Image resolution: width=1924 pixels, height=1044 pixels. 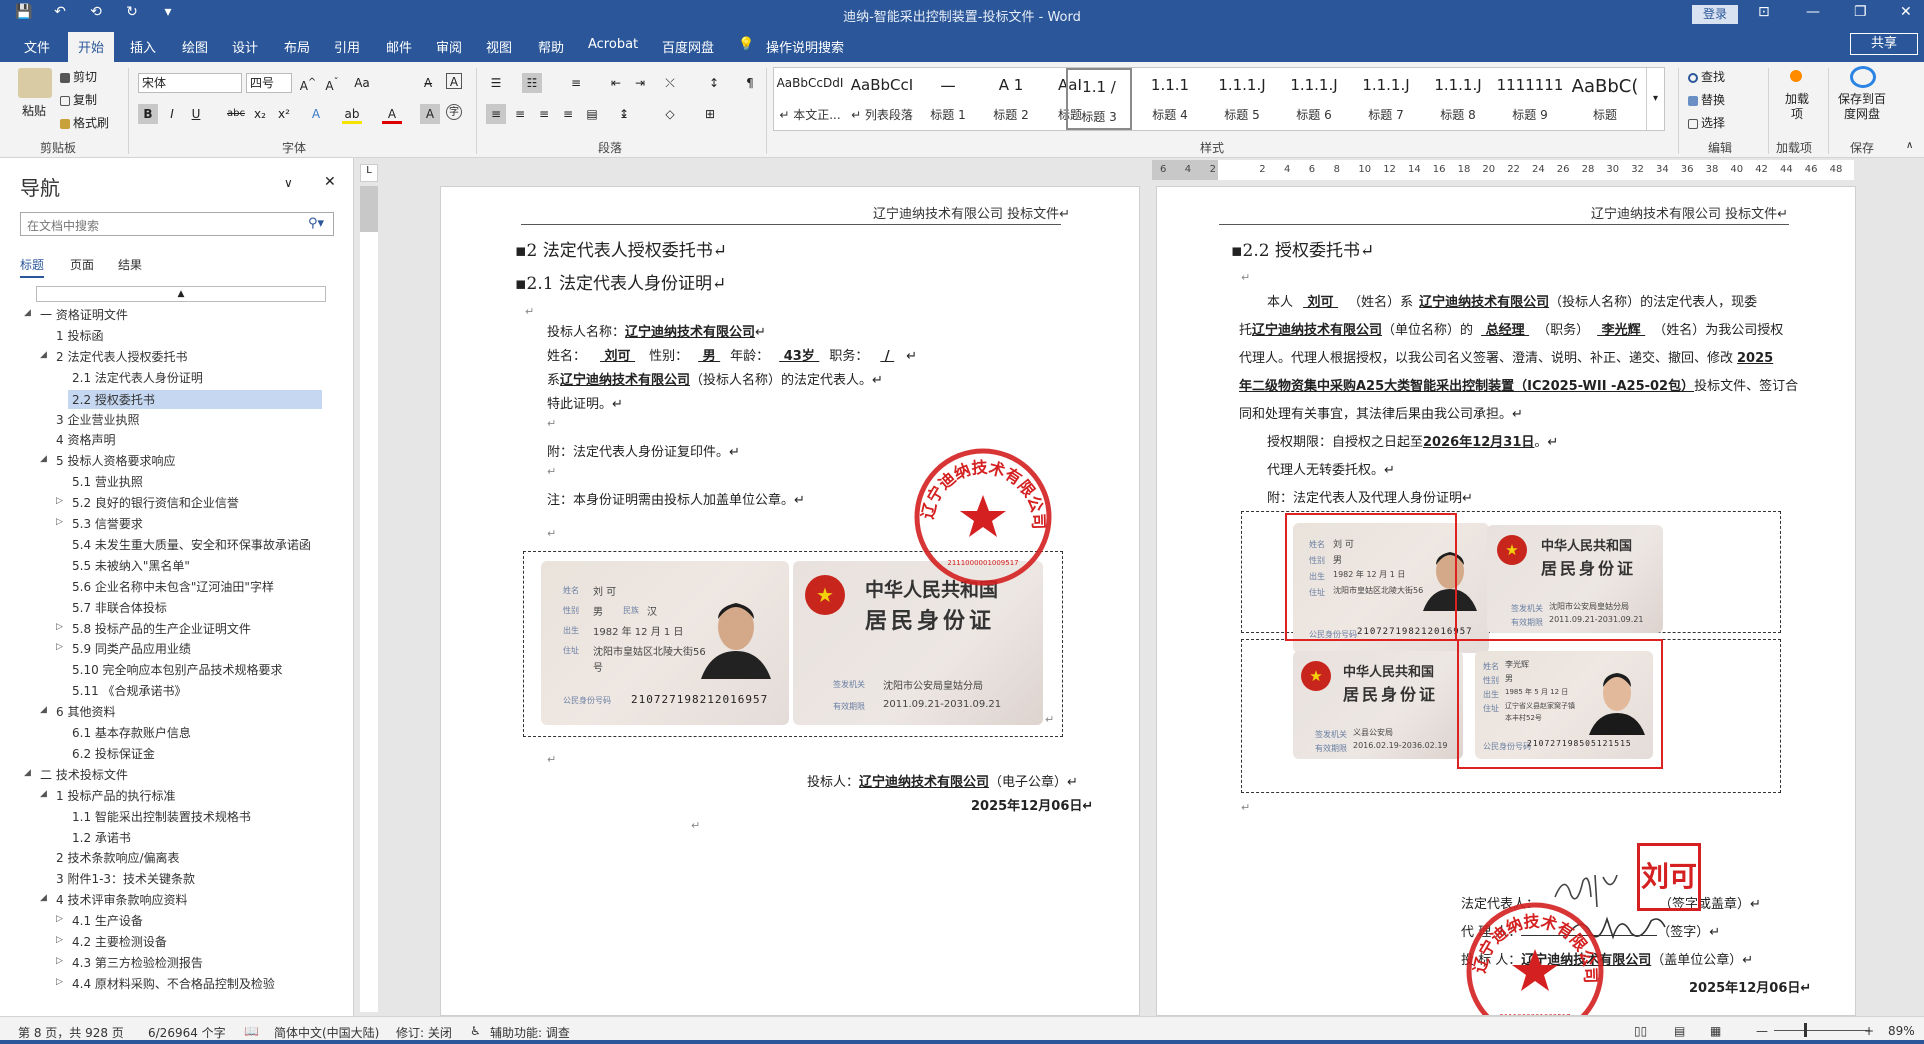 I want to click on nav-heading-item: 二 技术投标文件, so click(x=84, y=774).